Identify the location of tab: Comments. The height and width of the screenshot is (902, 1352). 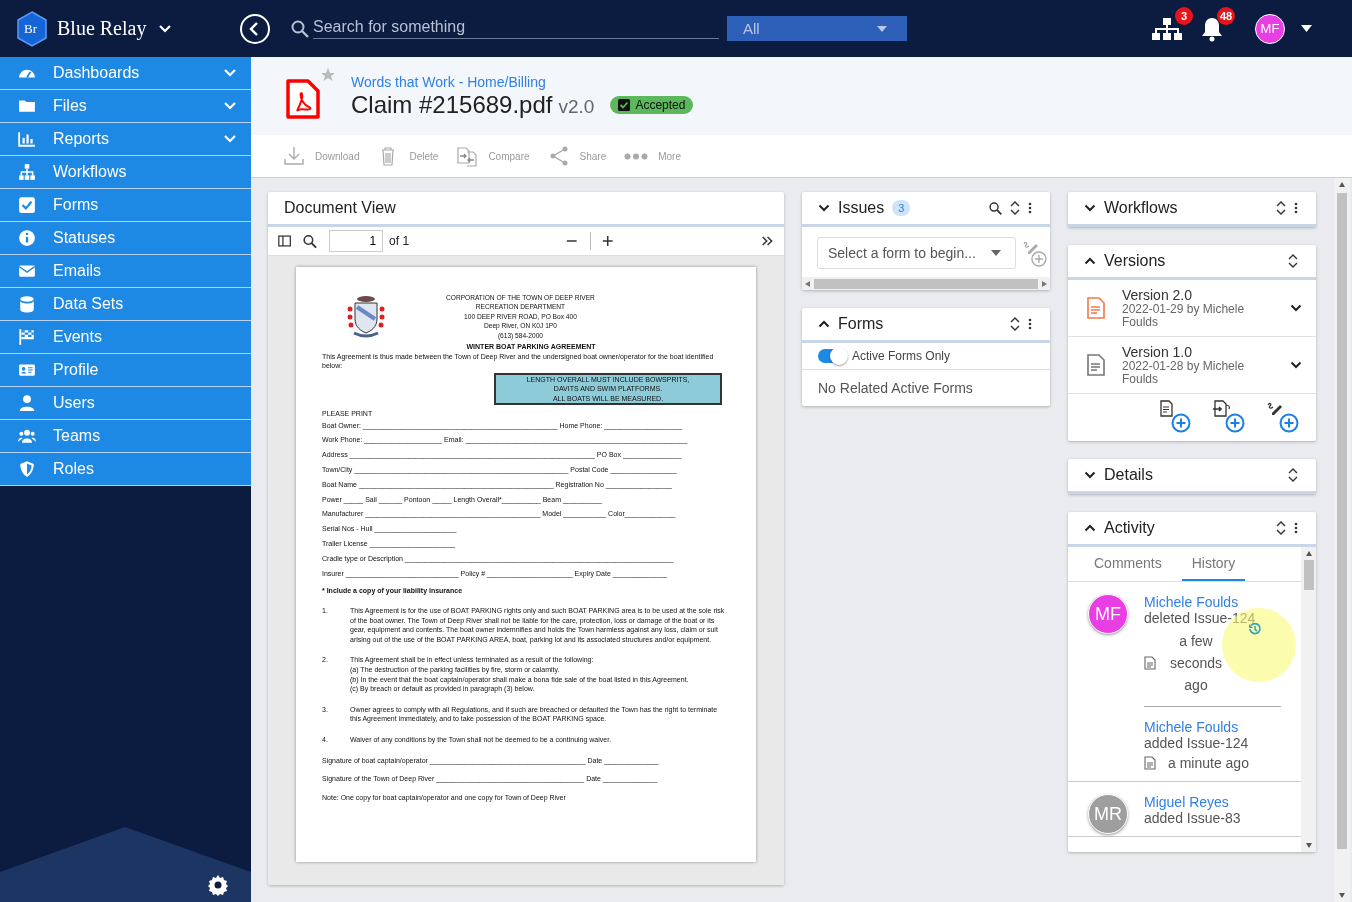
(1128, 564).